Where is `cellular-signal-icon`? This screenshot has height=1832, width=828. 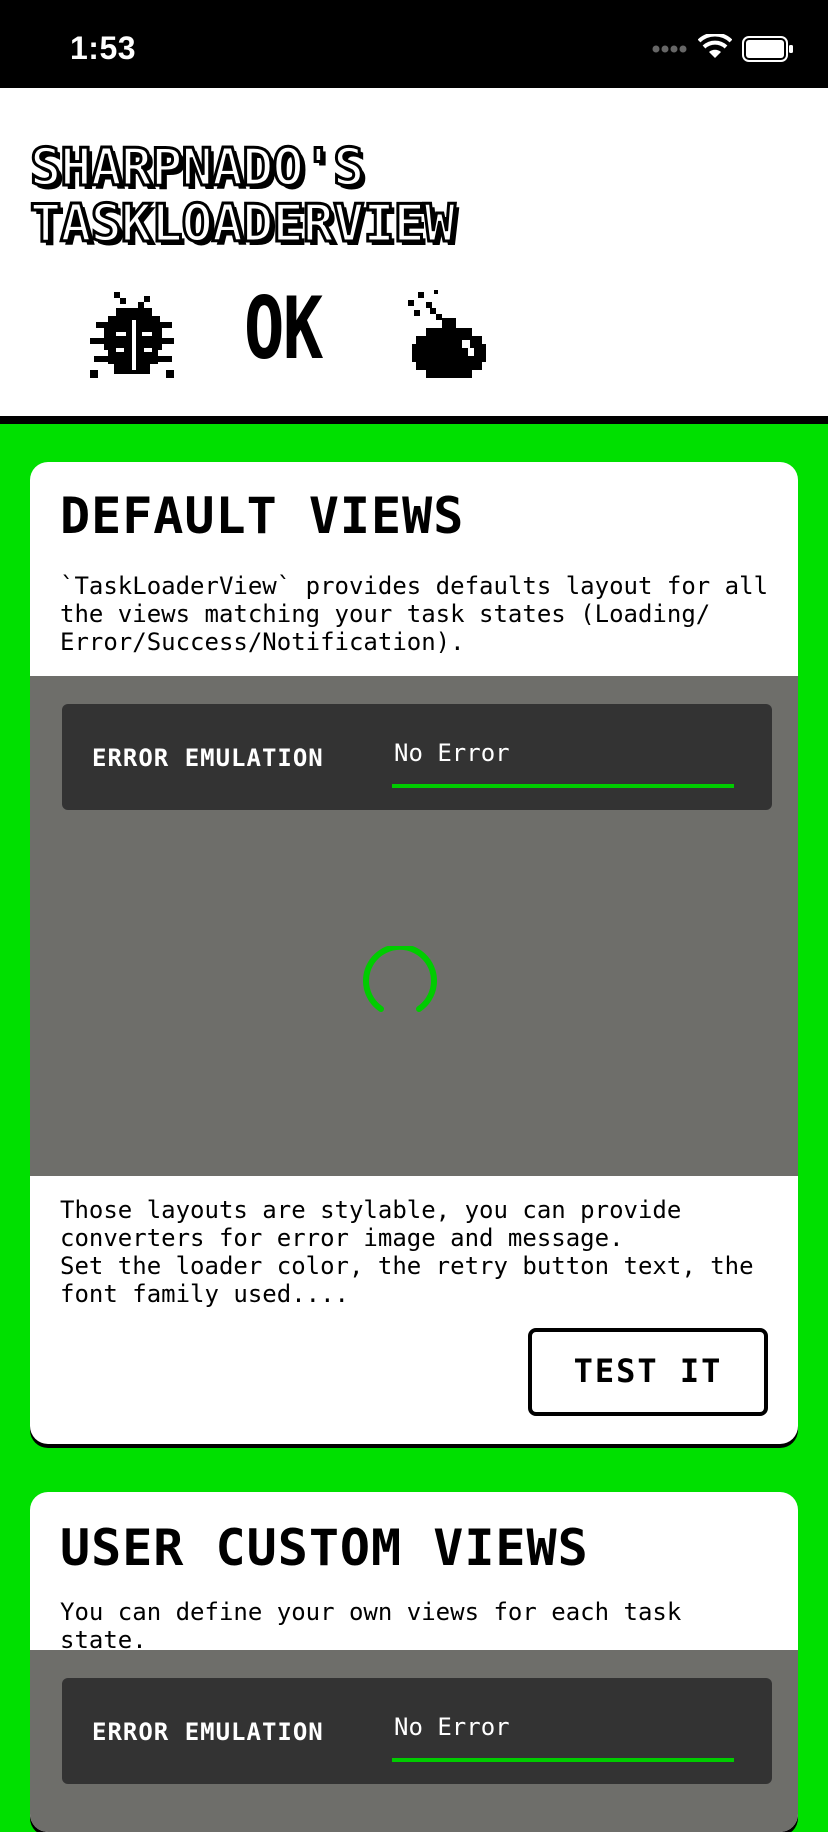 cellular-signal-icon is located at coordinates (669, 49).